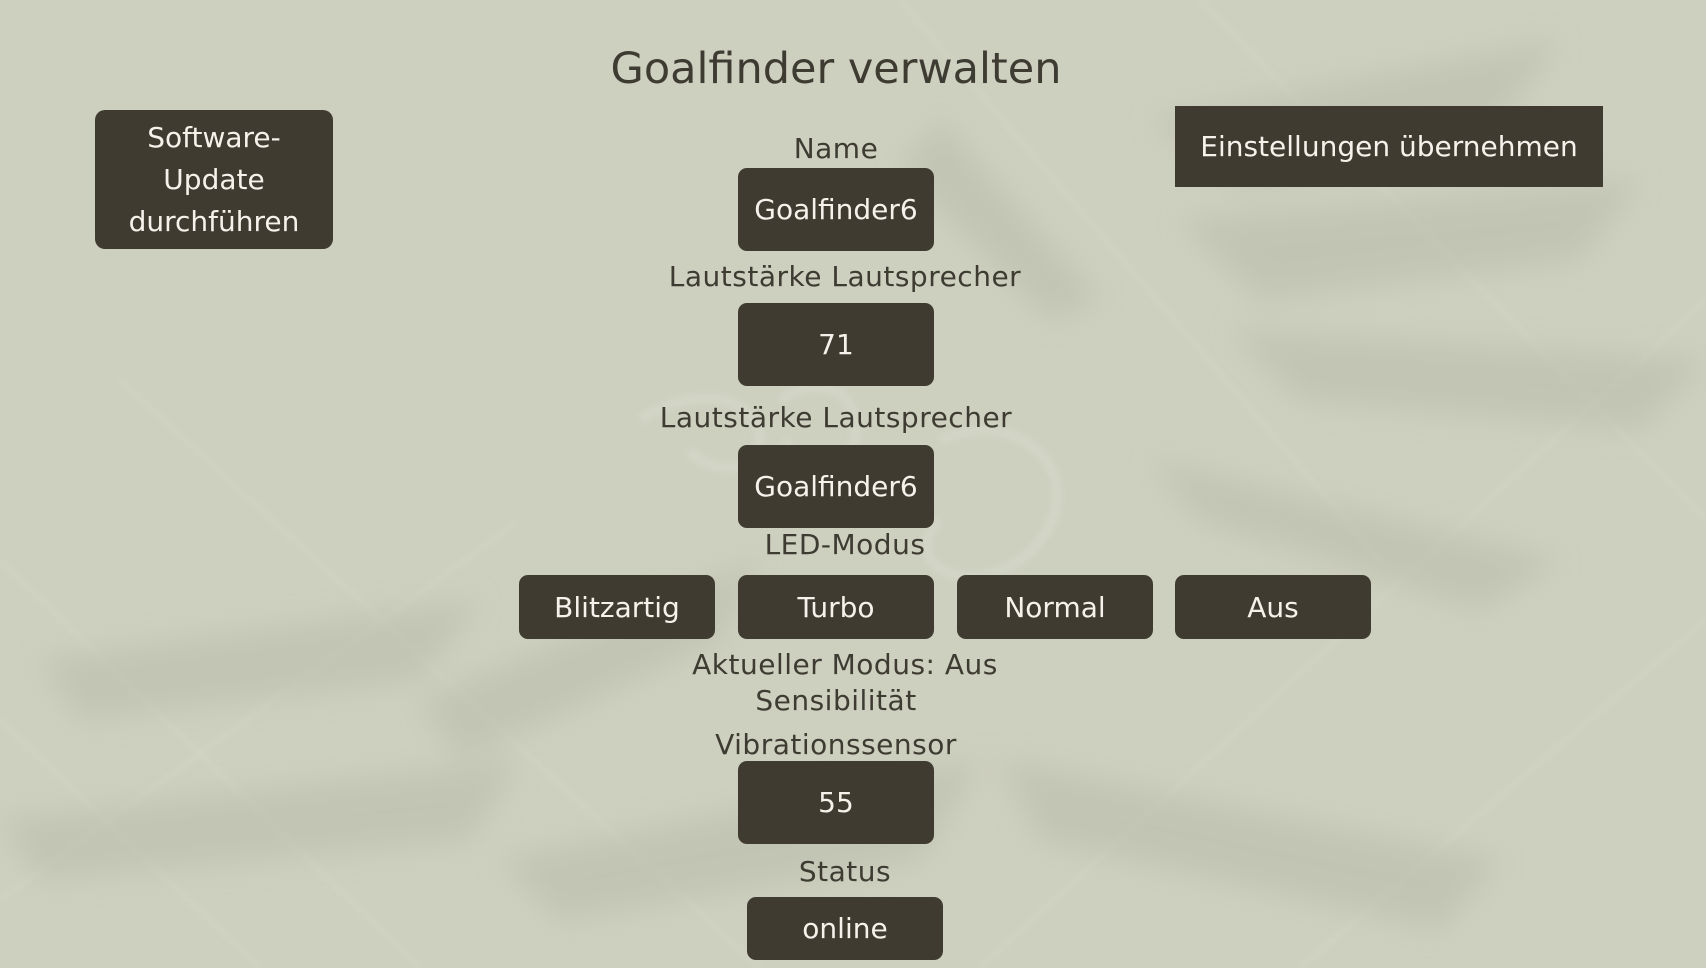 The height and width of the screenshot is (968, 1706). I want to click on speaker-volume-value: 71, so click(836, 344).